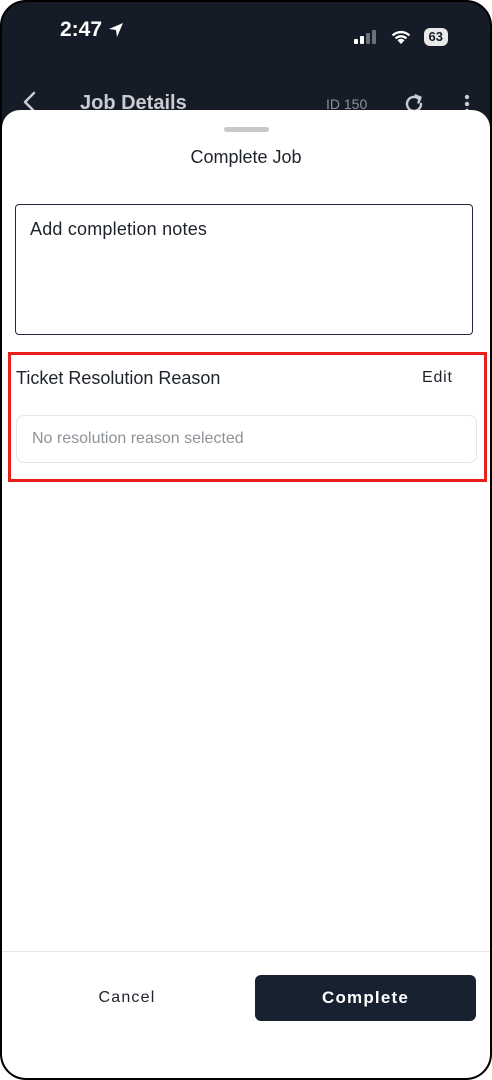 The image size is (492, 1080). I want to click on cancel-button: Cancel, so click(127, 998).